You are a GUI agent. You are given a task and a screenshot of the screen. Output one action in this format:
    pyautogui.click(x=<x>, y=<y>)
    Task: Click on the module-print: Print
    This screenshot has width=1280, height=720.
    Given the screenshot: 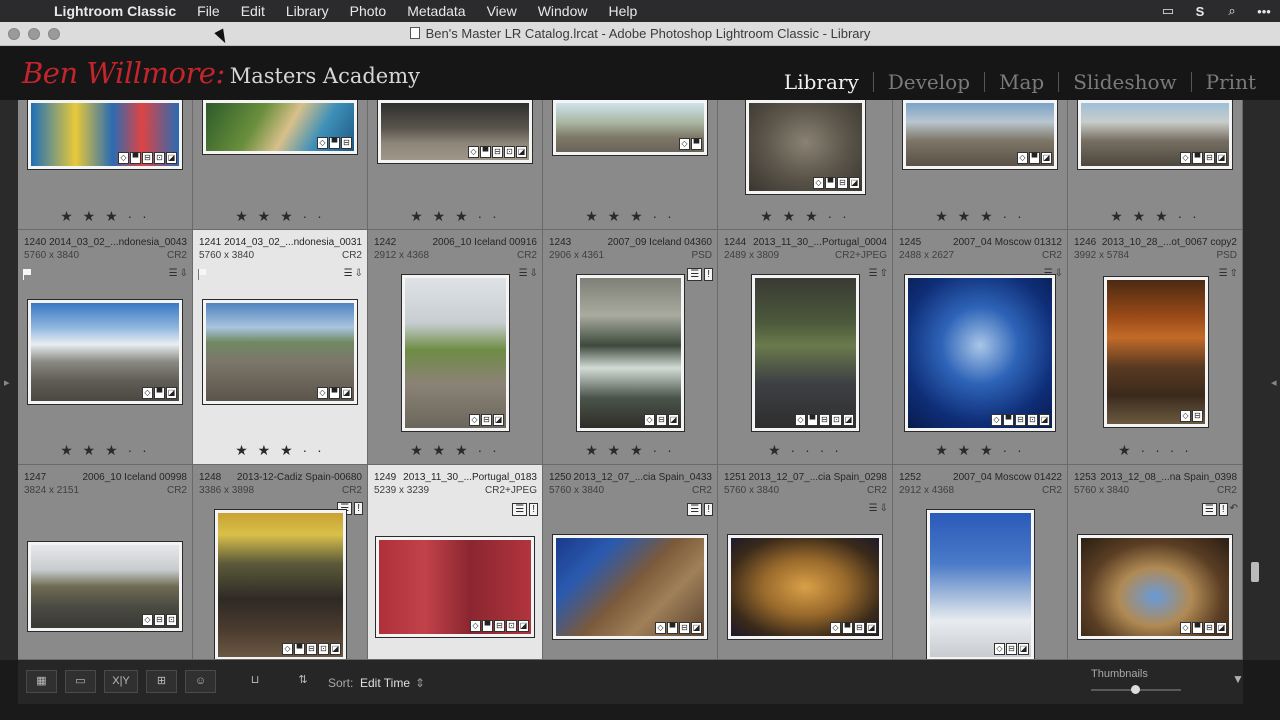 What is the action you would take?
    pyautogui.click(x=1224, y=82)
    